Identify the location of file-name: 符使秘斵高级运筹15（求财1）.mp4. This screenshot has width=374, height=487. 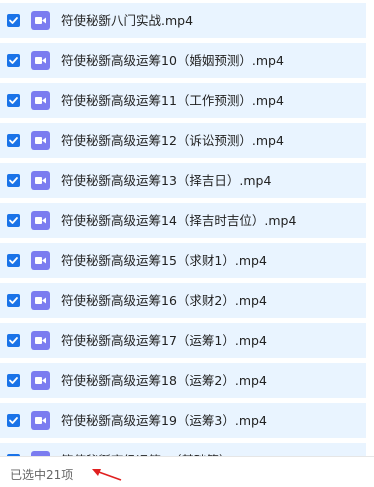
(164, 260).